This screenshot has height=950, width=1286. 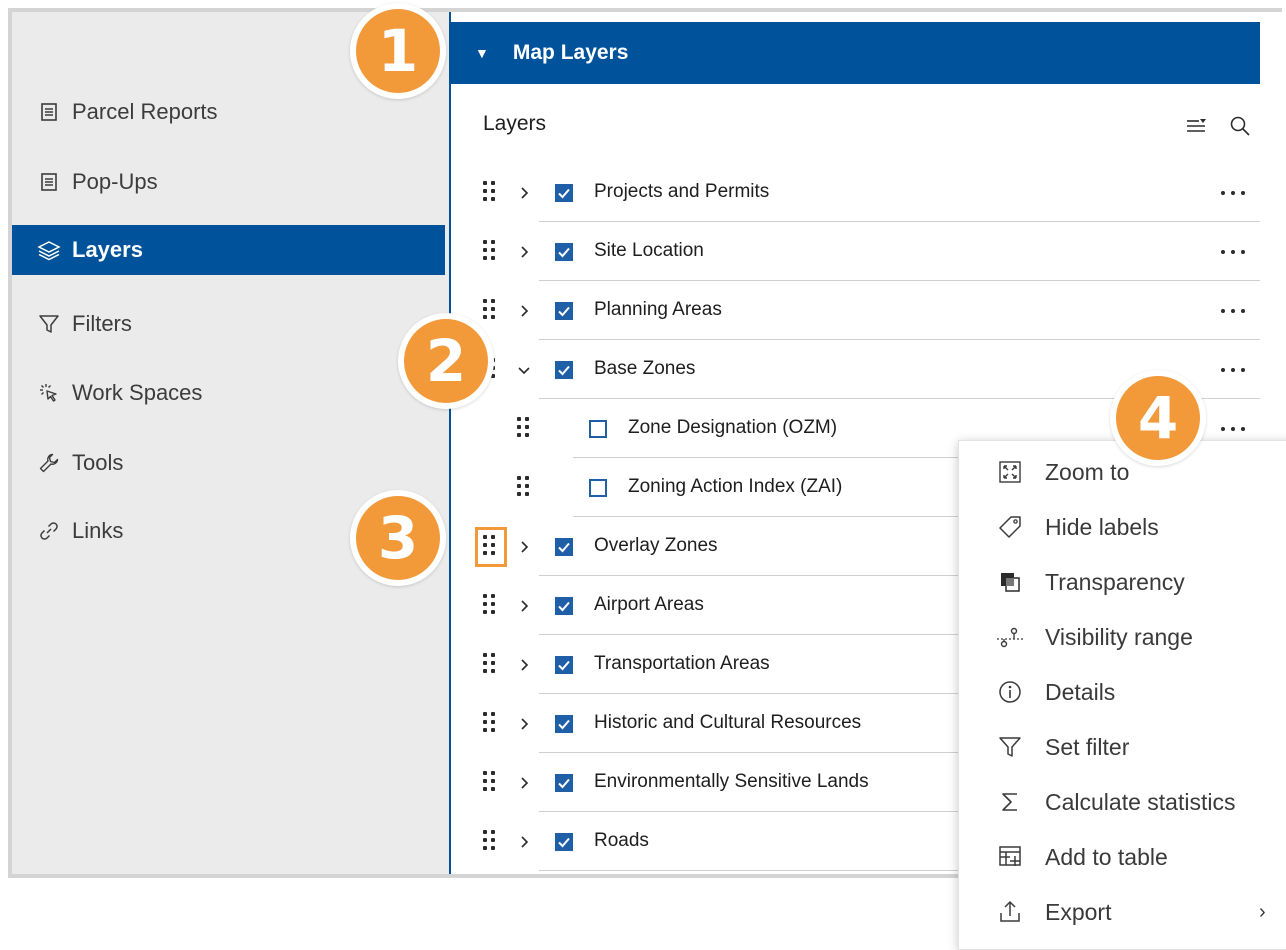 I want to click on sigma-icon, so click(x=1010, y=802).